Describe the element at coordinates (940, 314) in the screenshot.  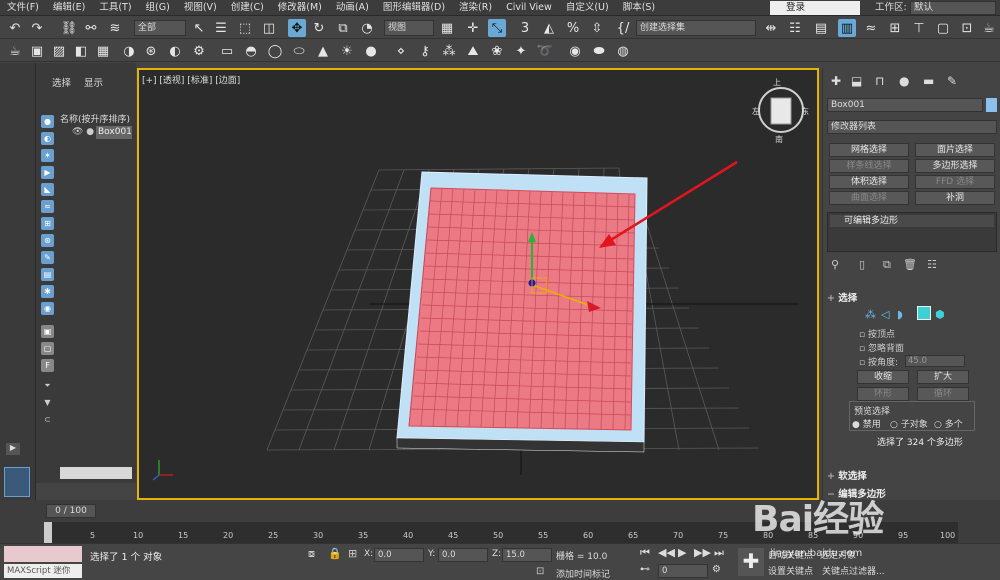
I see `element-icon: ⬢` at that location.